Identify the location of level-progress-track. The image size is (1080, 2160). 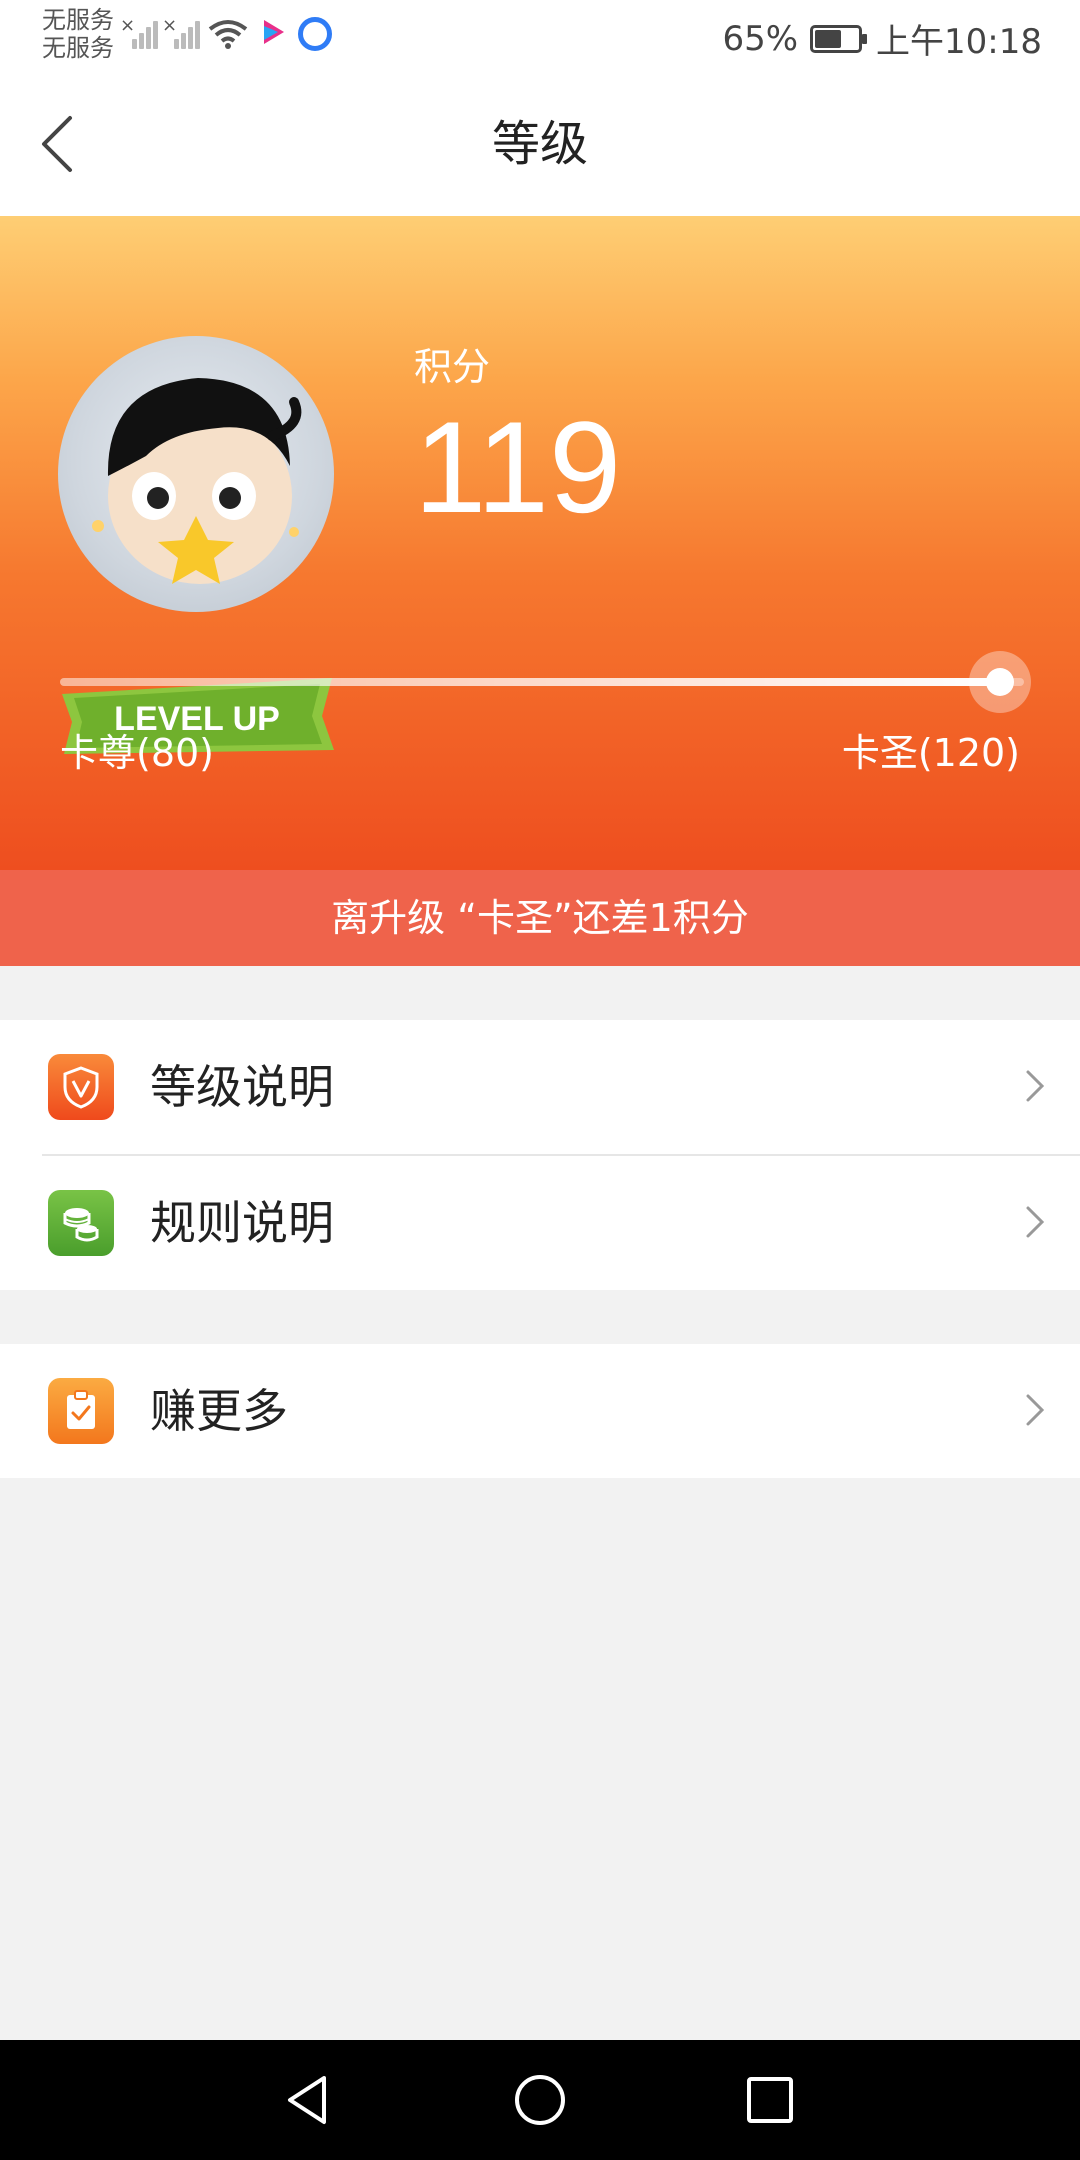
(545, 682).